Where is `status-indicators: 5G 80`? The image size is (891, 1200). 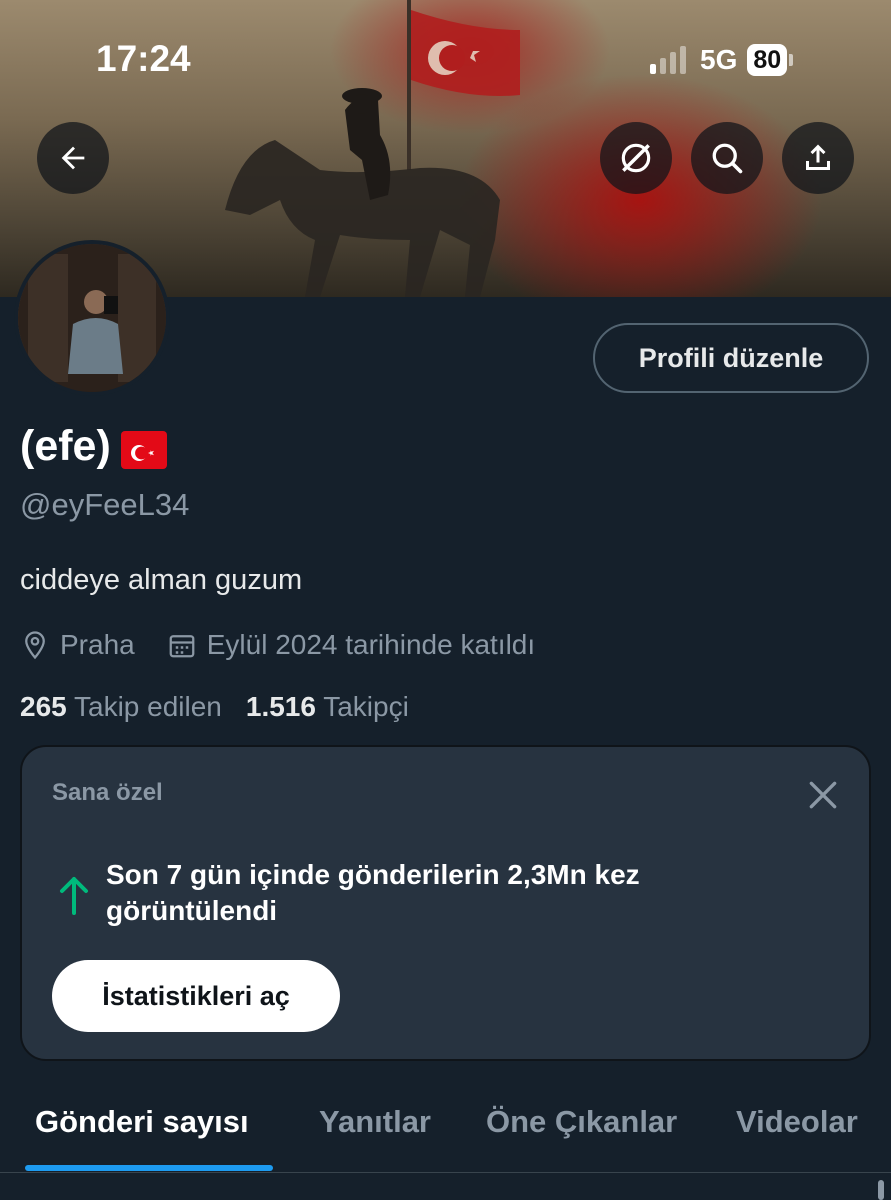 status-indicators: 5G 80 is located at coordinates (722, 60).